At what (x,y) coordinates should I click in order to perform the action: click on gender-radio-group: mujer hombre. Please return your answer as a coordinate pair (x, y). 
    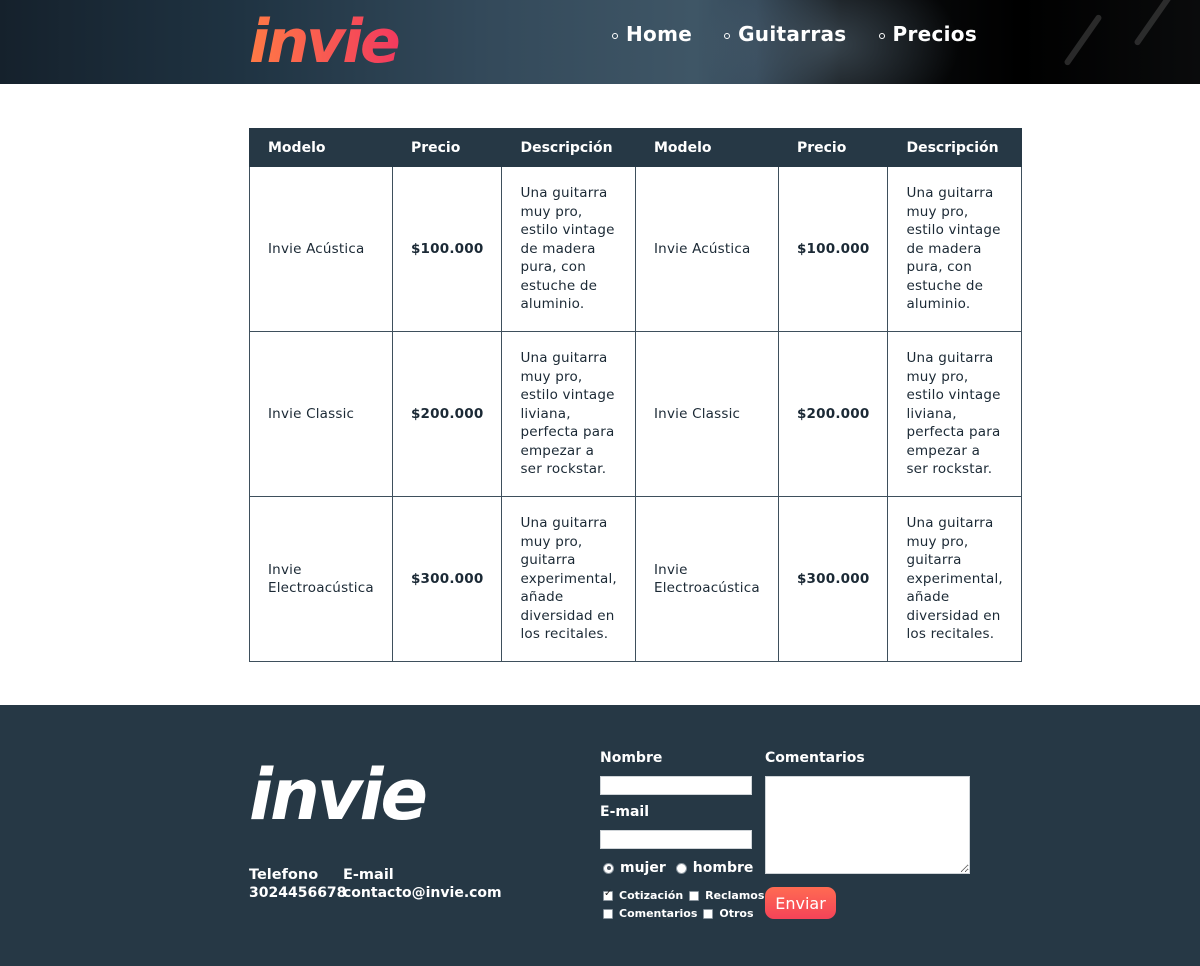
    Looking at the image, I should click on (683, 868).